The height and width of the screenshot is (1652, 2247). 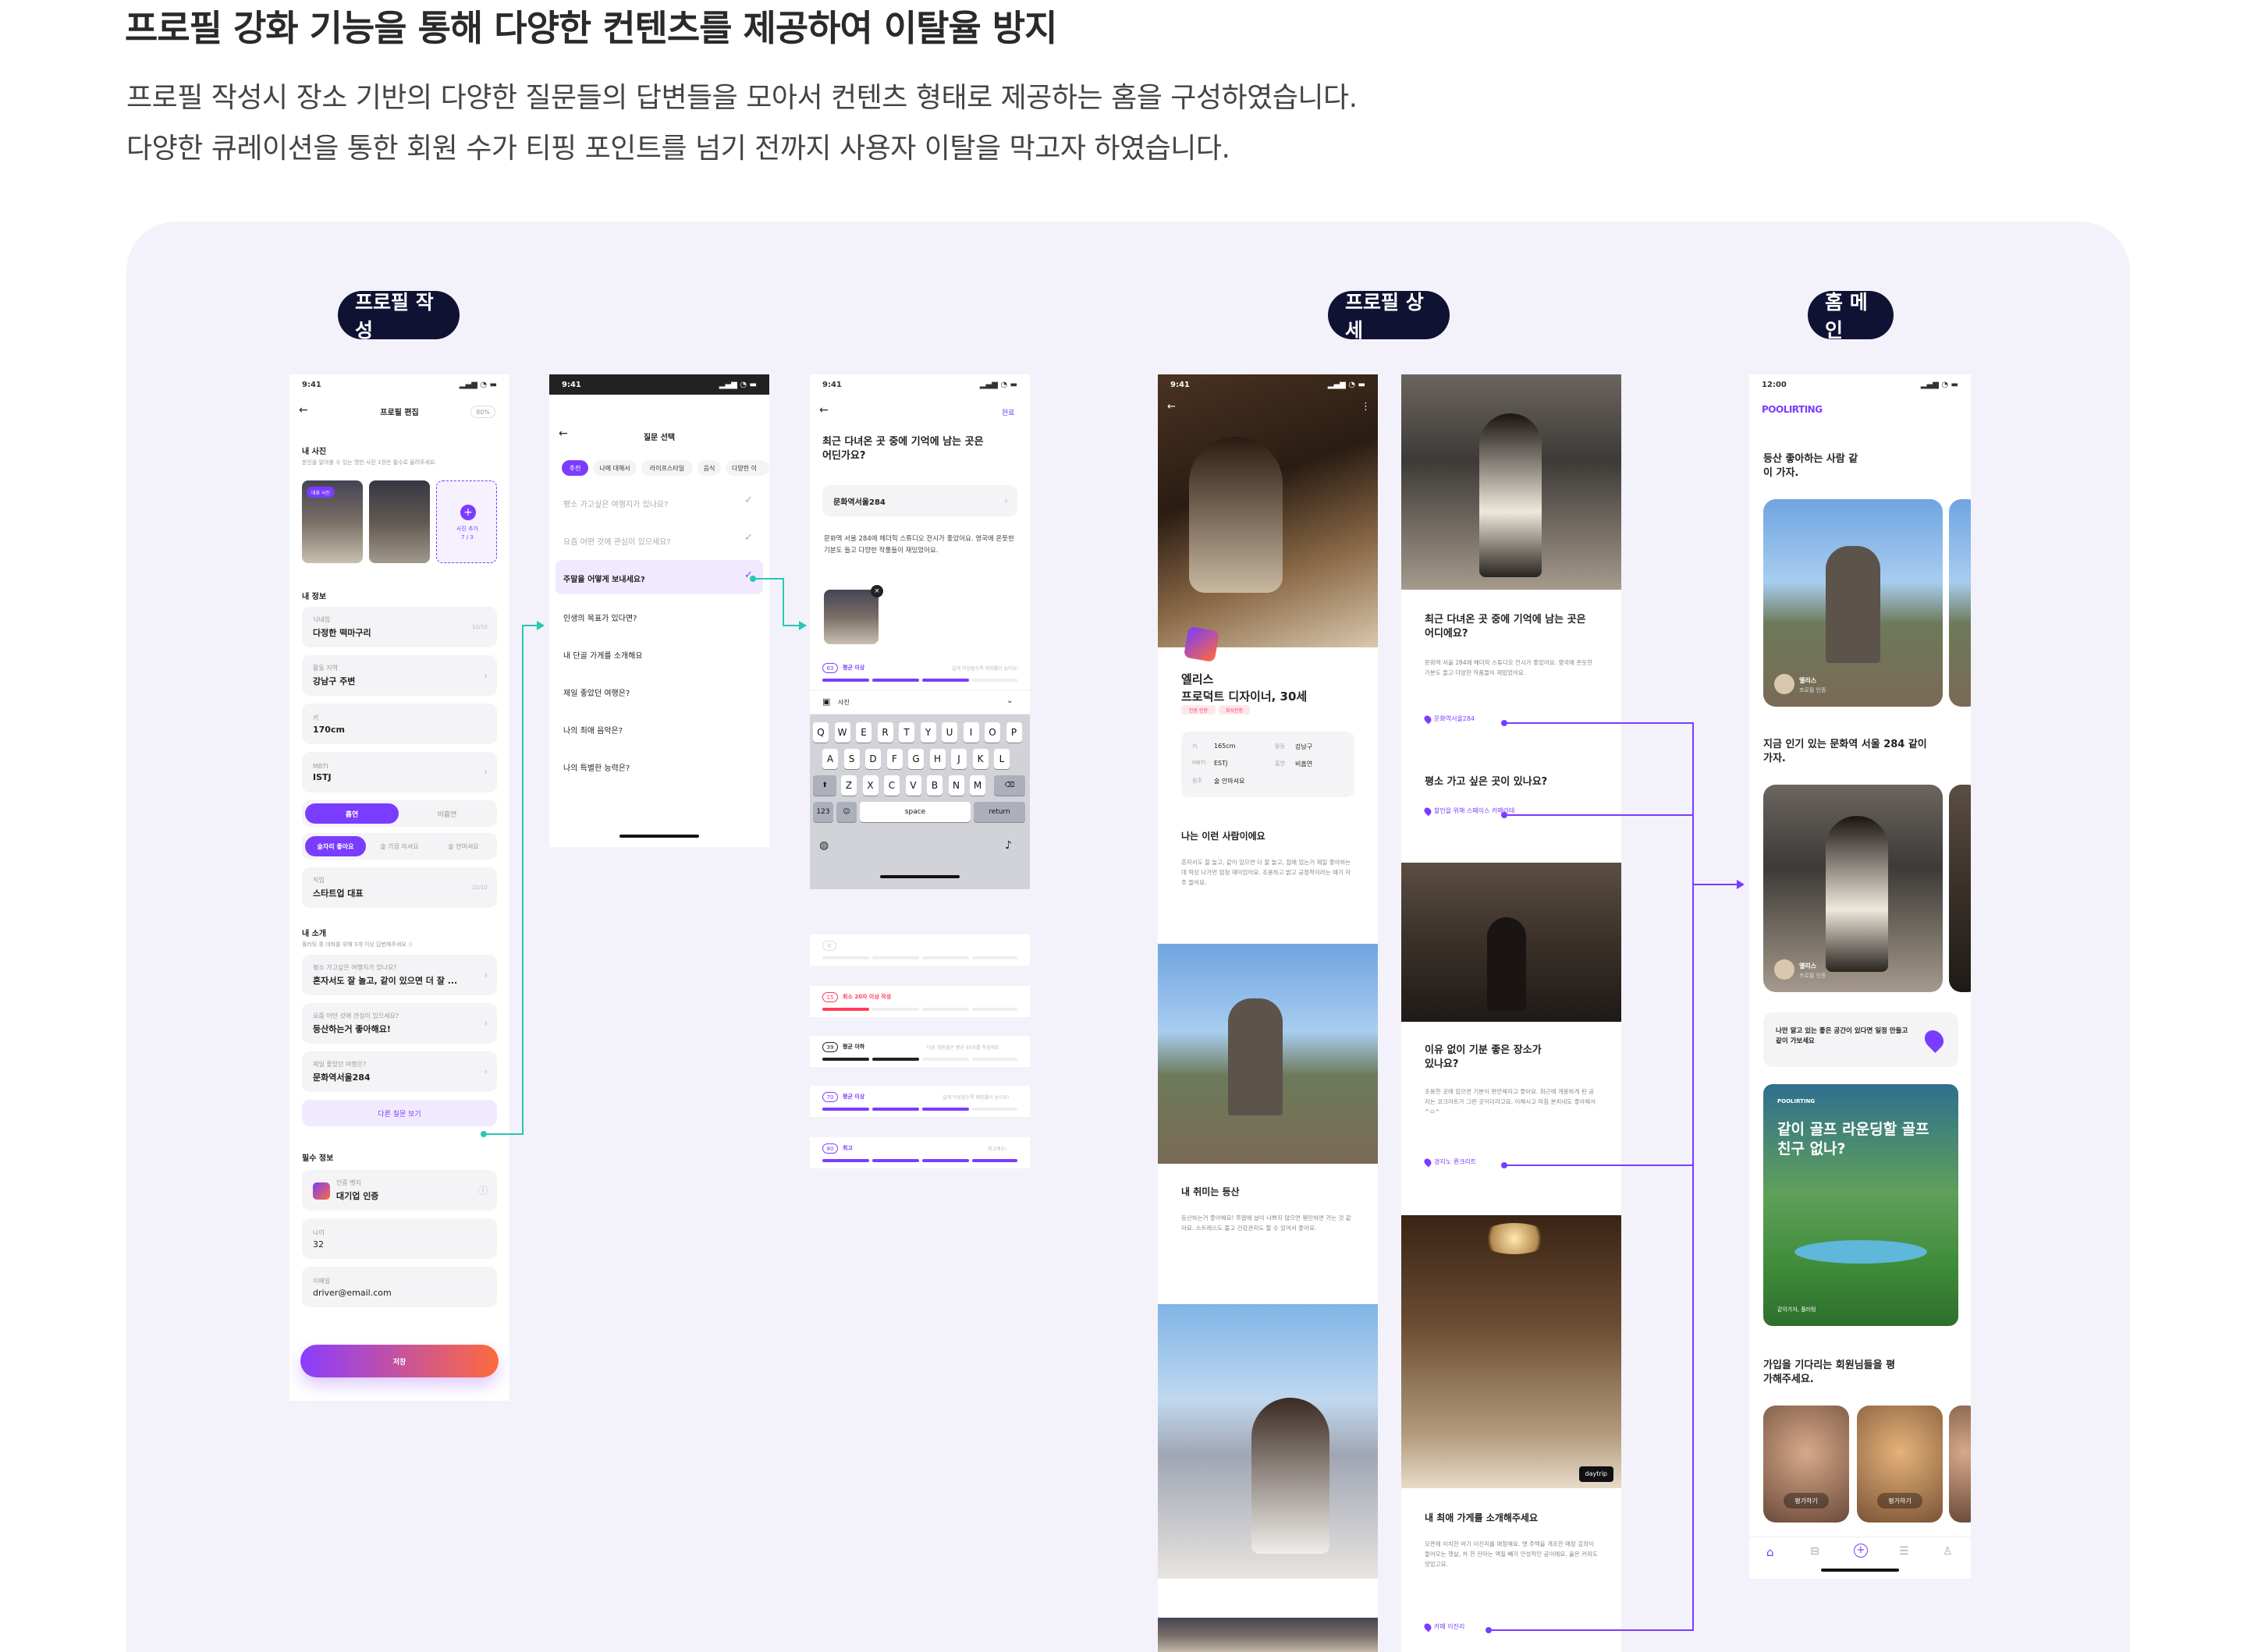 What do you see at coordinates (1904, 1551) in the screenshot?
I see `list-icon: ☰` at bounding box center [1904, 1551].